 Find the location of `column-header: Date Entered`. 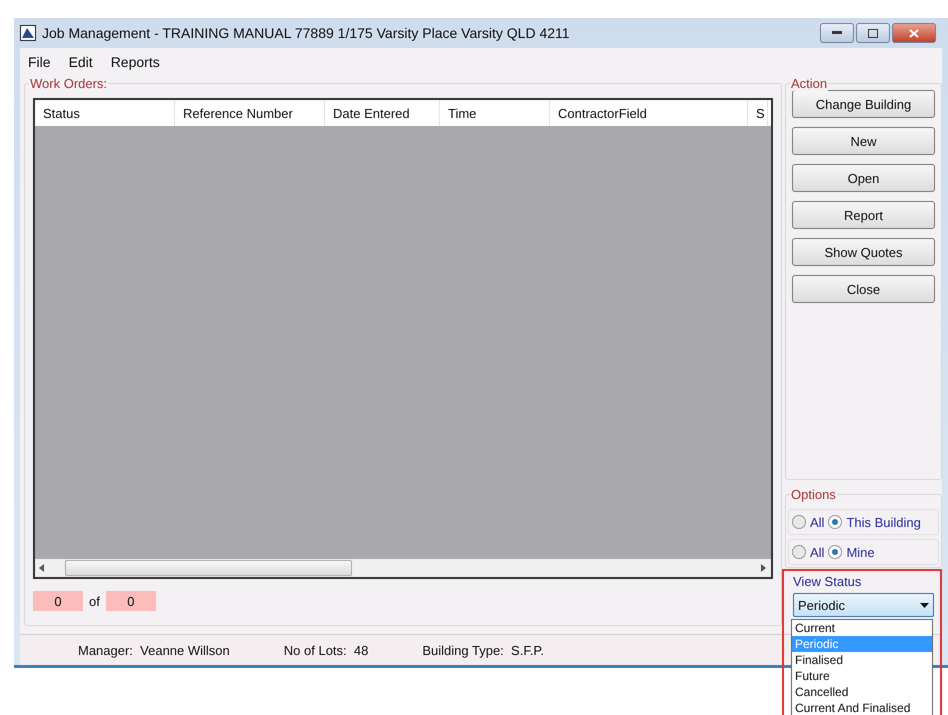

column-header: Date Entered is located at coordinates (382, 113).